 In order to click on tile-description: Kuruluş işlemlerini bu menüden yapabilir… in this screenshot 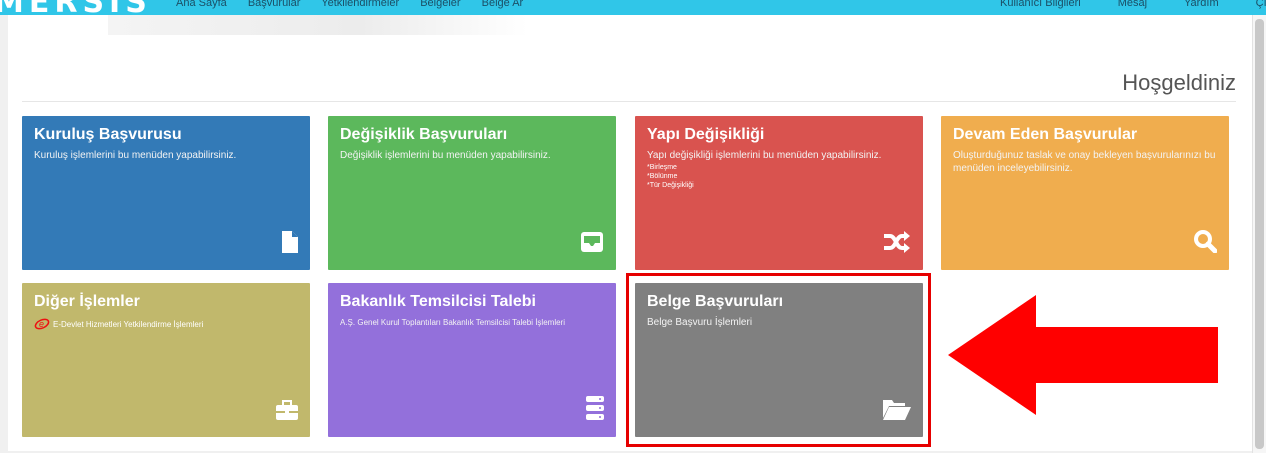, I will do `click(135, 155)`.